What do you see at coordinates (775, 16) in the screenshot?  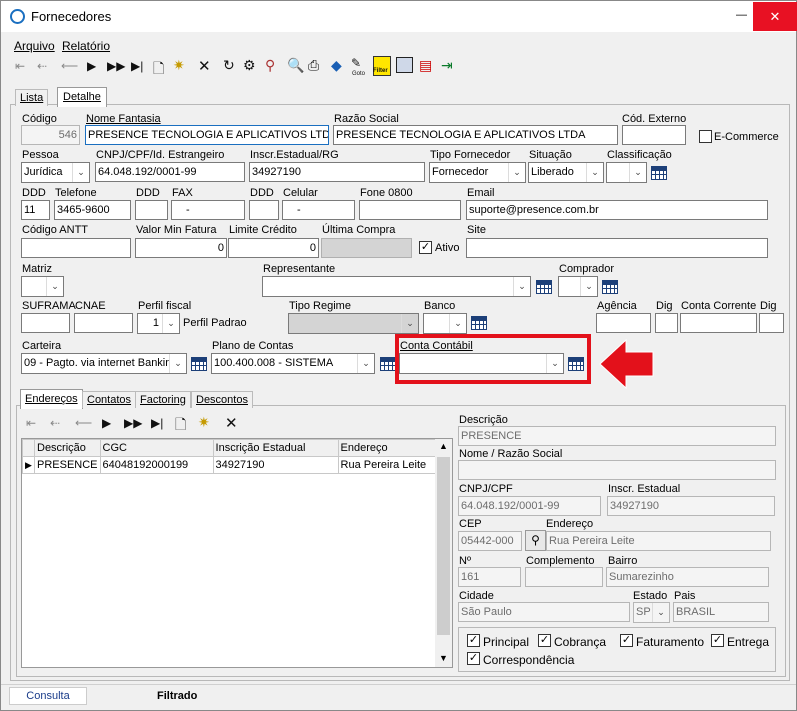 I see `close-button: ✕` at bounding box center [775, 16].